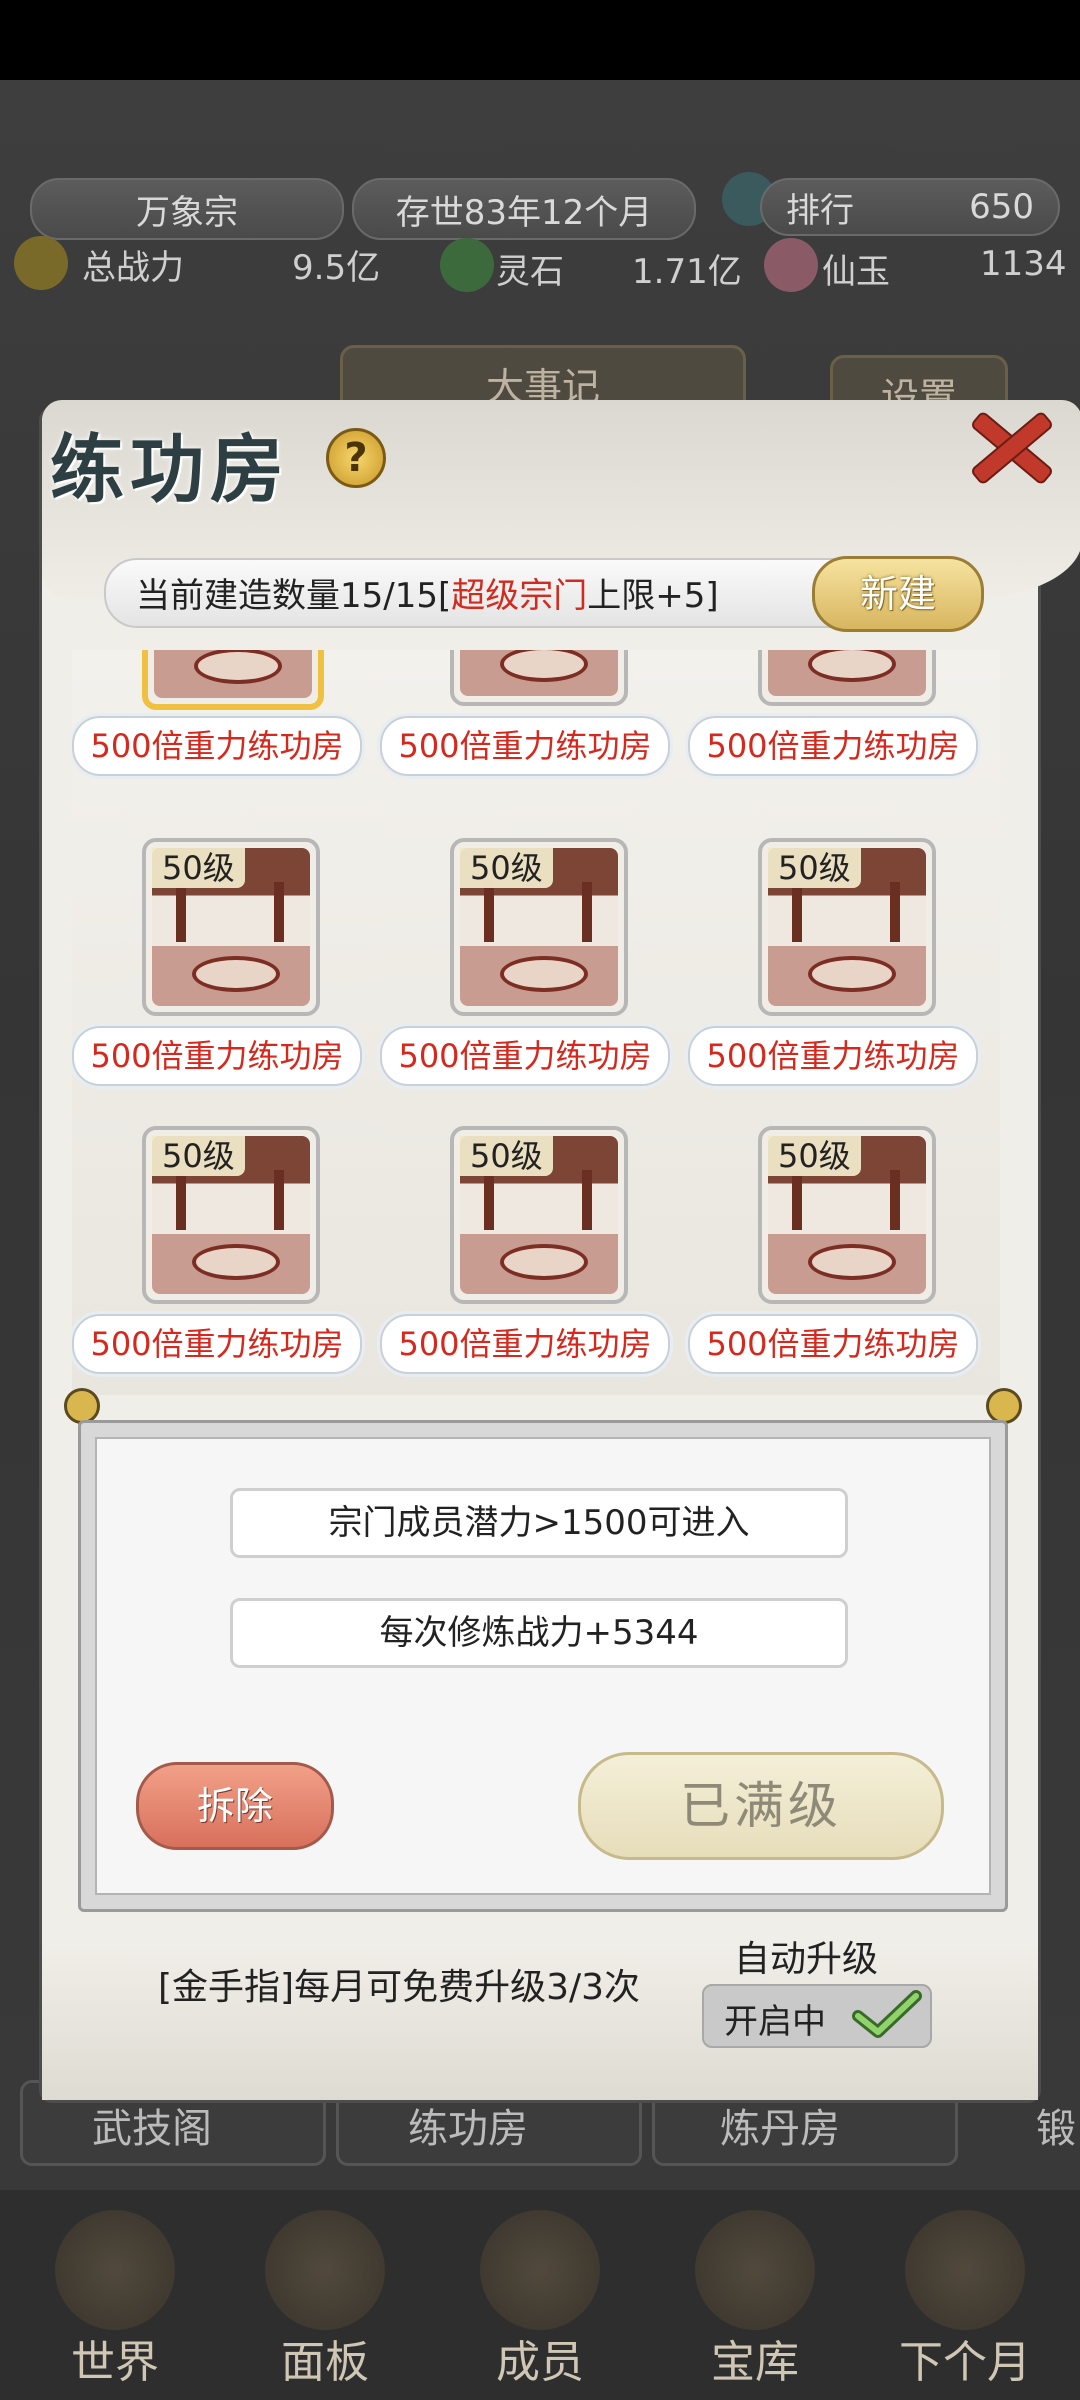 The width and height of the screenshot is (1080, 2400). I want to click on frame-corner-left, so click(82, 1406).